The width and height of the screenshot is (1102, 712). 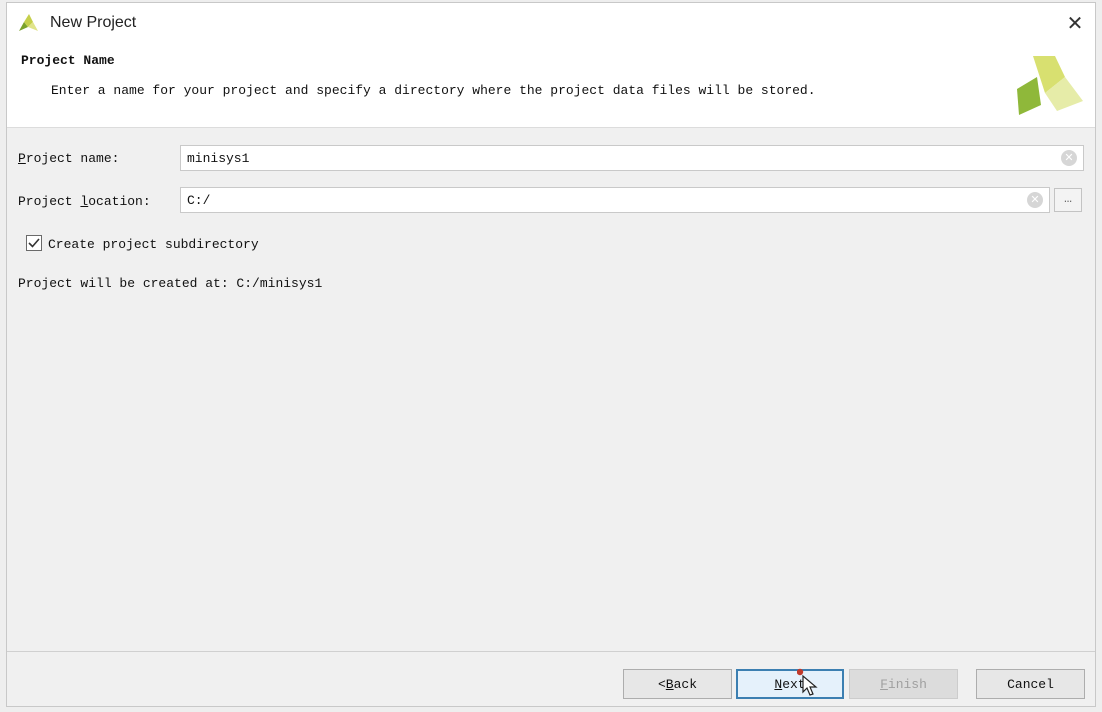 What do you see at coordinates (84, 201) in the screenshot?
I see `project-location-label: Project location:` at bounding box center [84, 201].